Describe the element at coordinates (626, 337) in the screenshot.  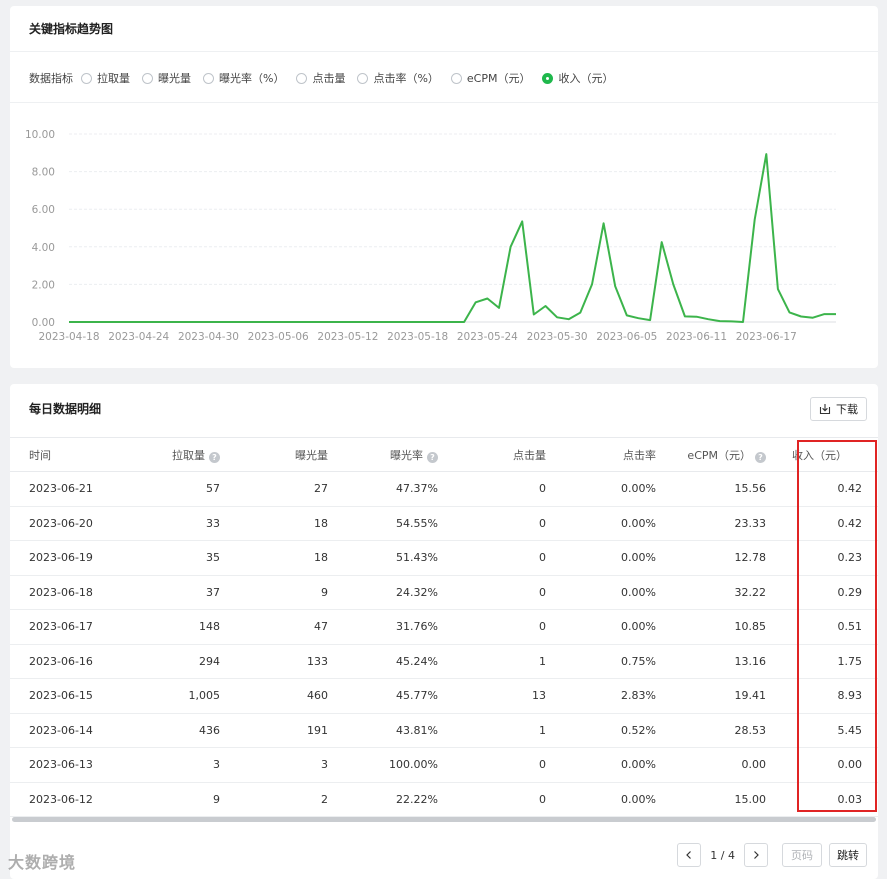
I see `x-tick-label: 2023-06-05` at that location.